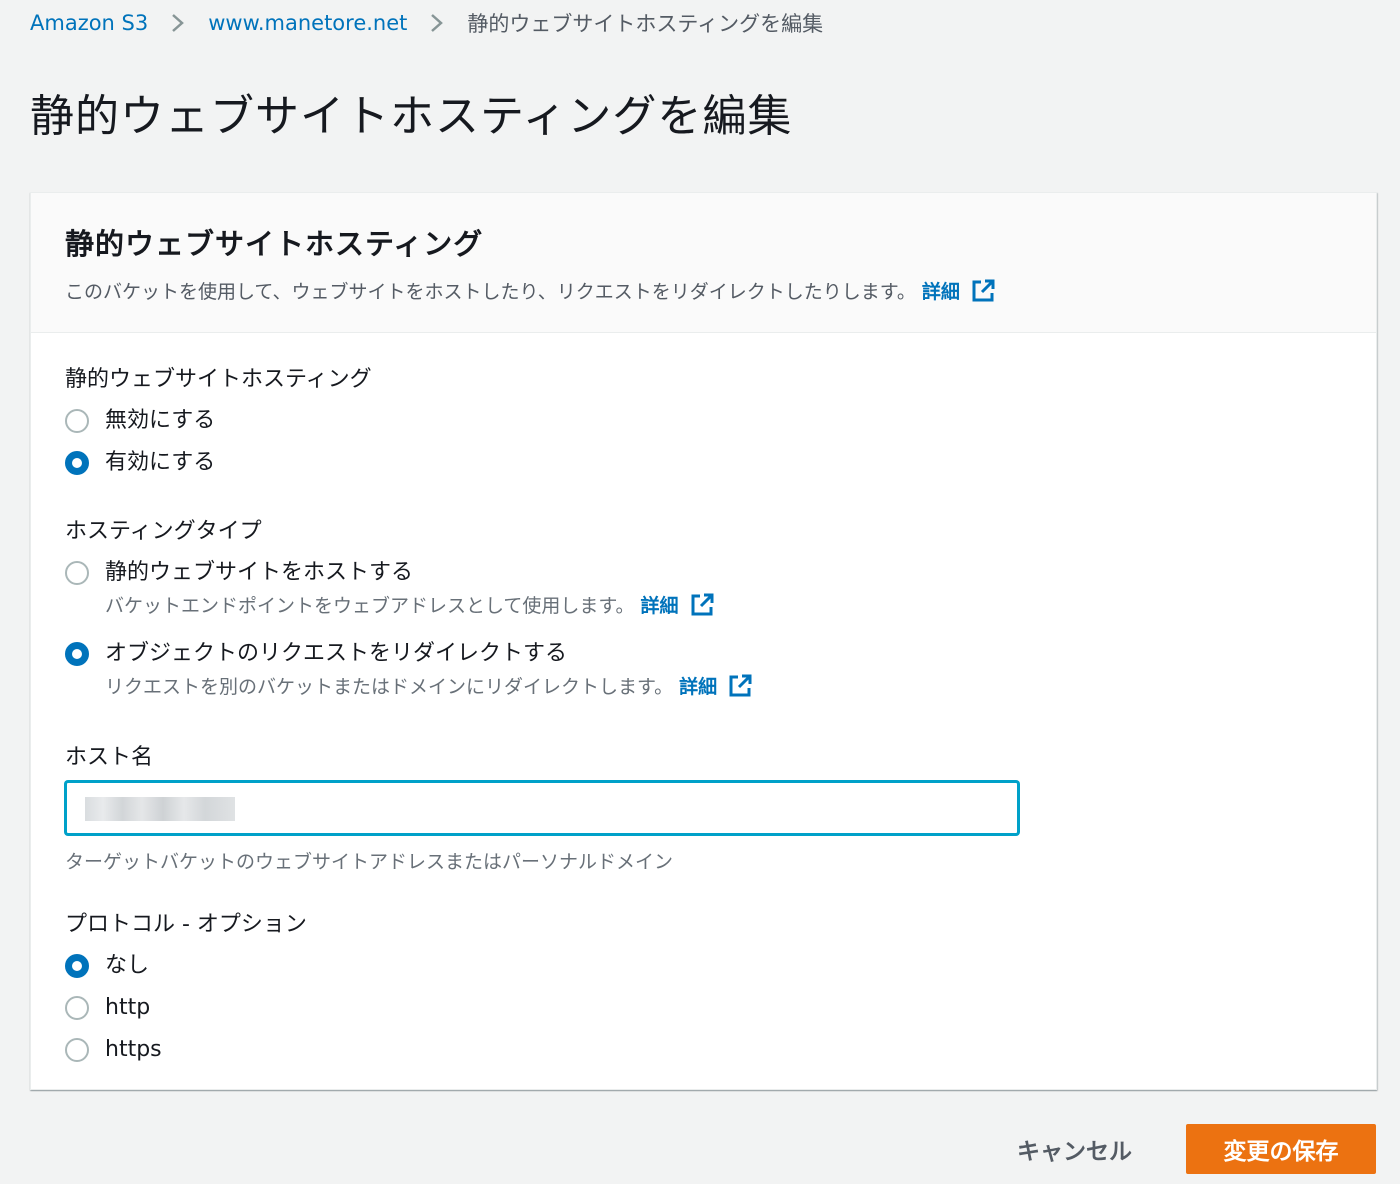  I want to click on save-changes-button: 変更の保存, so click(1281, 1149).